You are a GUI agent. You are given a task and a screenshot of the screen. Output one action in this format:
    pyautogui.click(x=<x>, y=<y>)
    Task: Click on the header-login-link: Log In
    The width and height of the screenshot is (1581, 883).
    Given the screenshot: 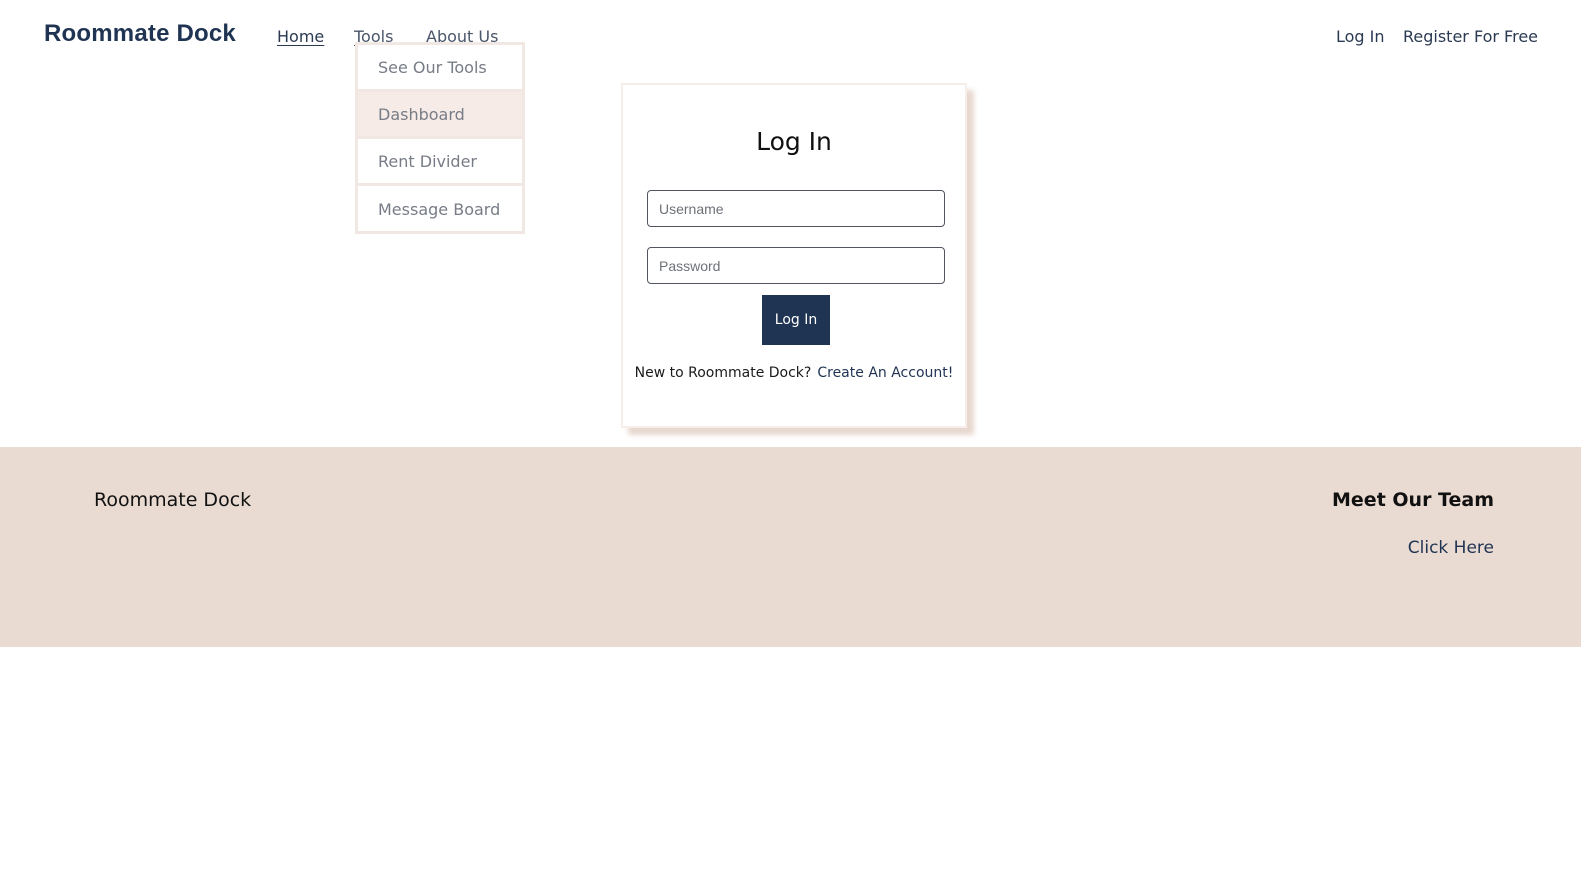 What is the action you would take?
    pyautogui.click(x=1360, y=36)
    